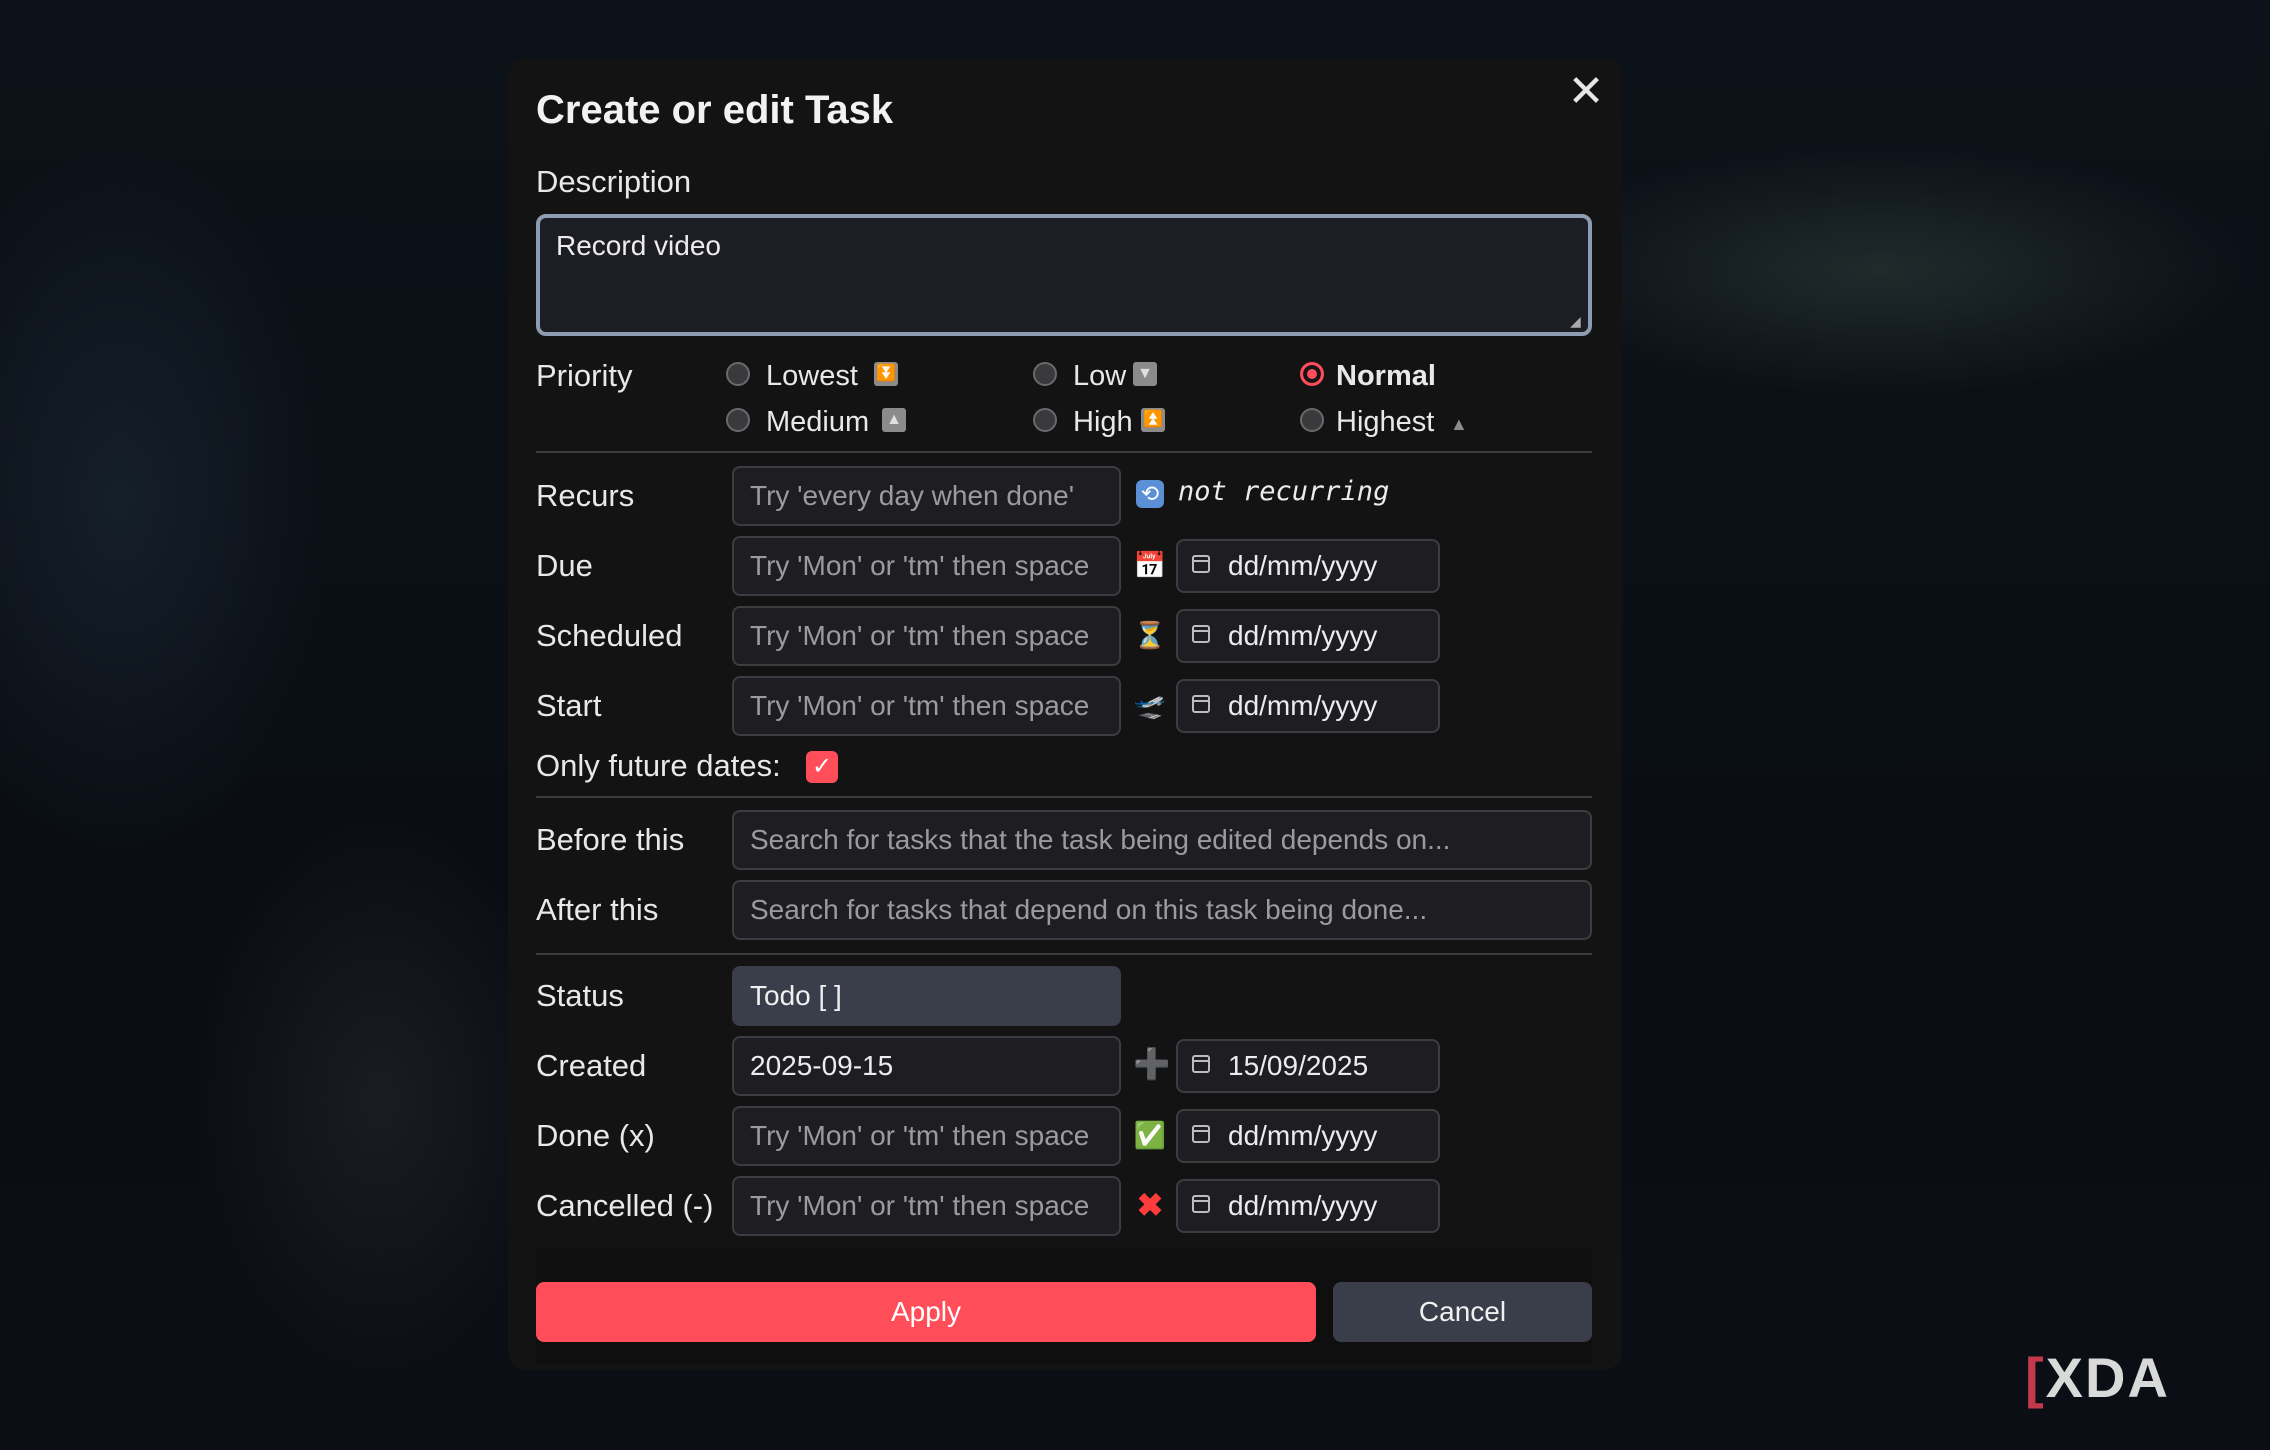 The image size is (2270, 1450). What do you see at coordinates (812, 376) in the screenshot?
I see `lowest-label: Lowest` at bounding box center [812, 376].